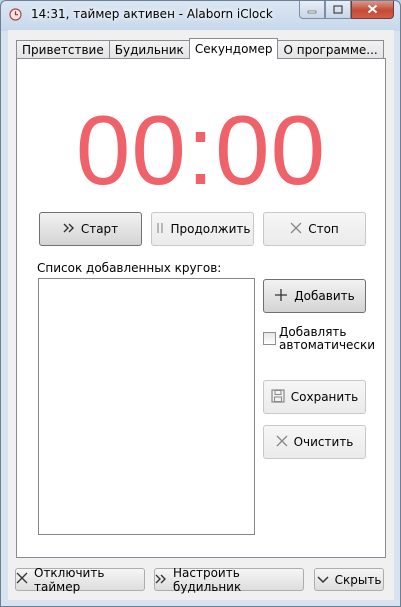  What do you see at coordinates (269, 338) in the screenshot?
I see `auto-add-checkbox` at bounding box center [269, 338].